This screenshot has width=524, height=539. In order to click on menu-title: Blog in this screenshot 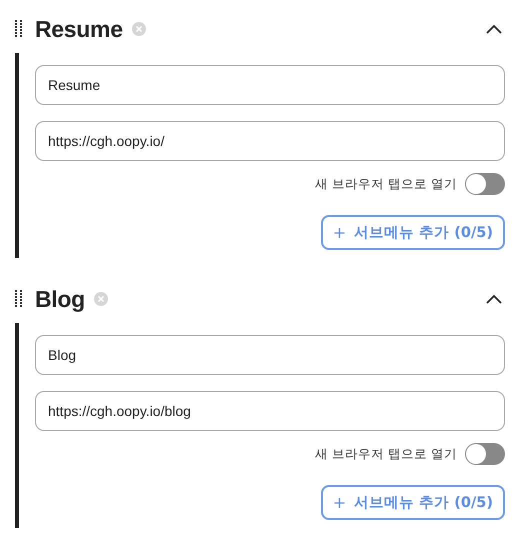, I will do `click(60, 299)`.